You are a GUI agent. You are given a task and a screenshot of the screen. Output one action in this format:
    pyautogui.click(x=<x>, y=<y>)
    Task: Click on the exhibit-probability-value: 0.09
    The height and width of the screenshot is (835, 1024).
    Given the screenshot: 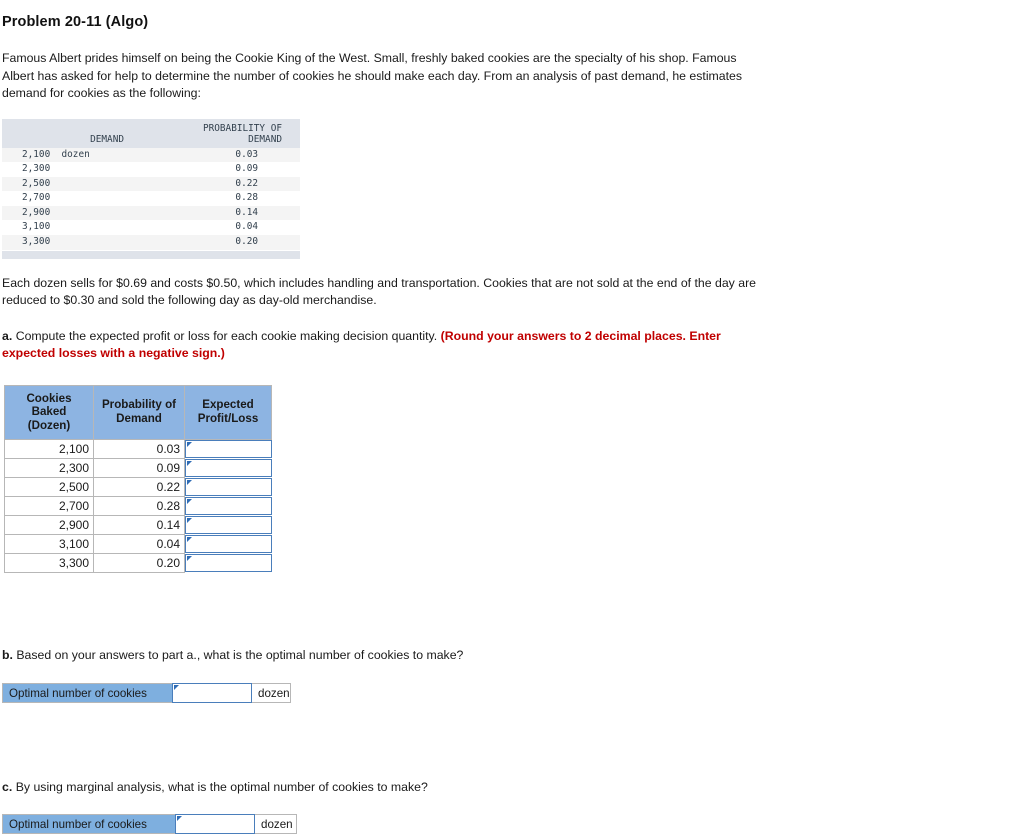 What is the action you would take?
    pyautogui.click(x=246, y=169)
    